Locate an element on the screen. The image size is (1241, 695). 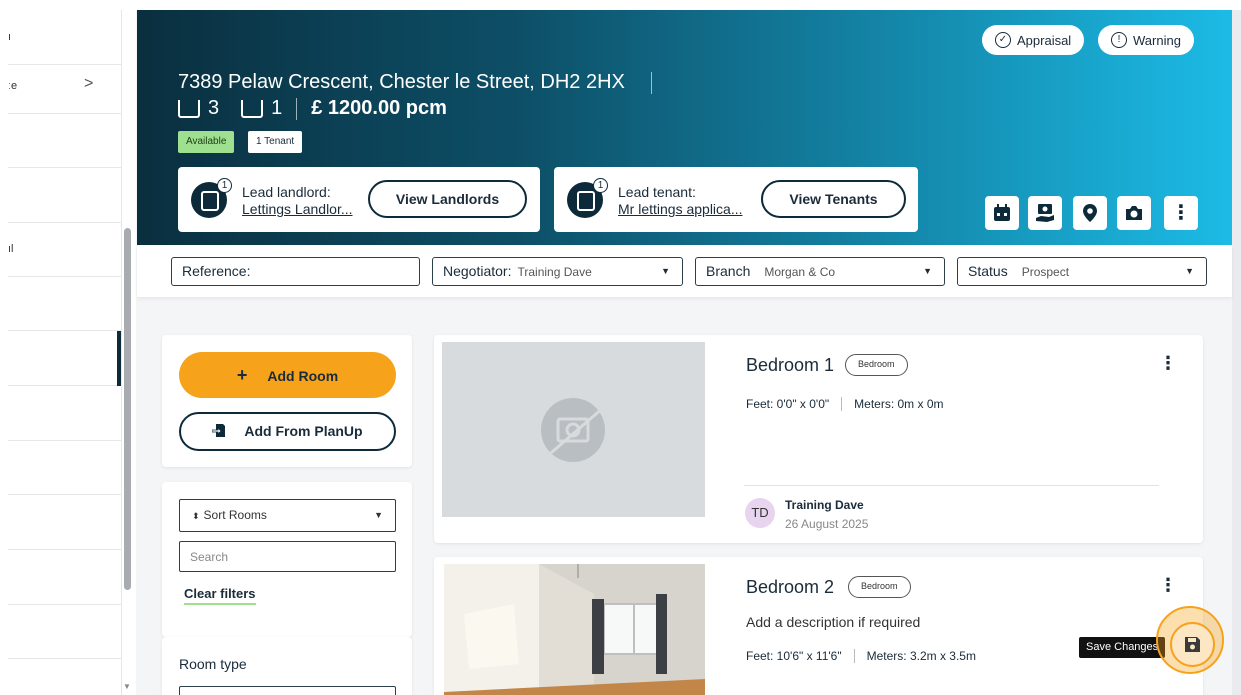
calendar-button is located at coordinates (1002, 213).